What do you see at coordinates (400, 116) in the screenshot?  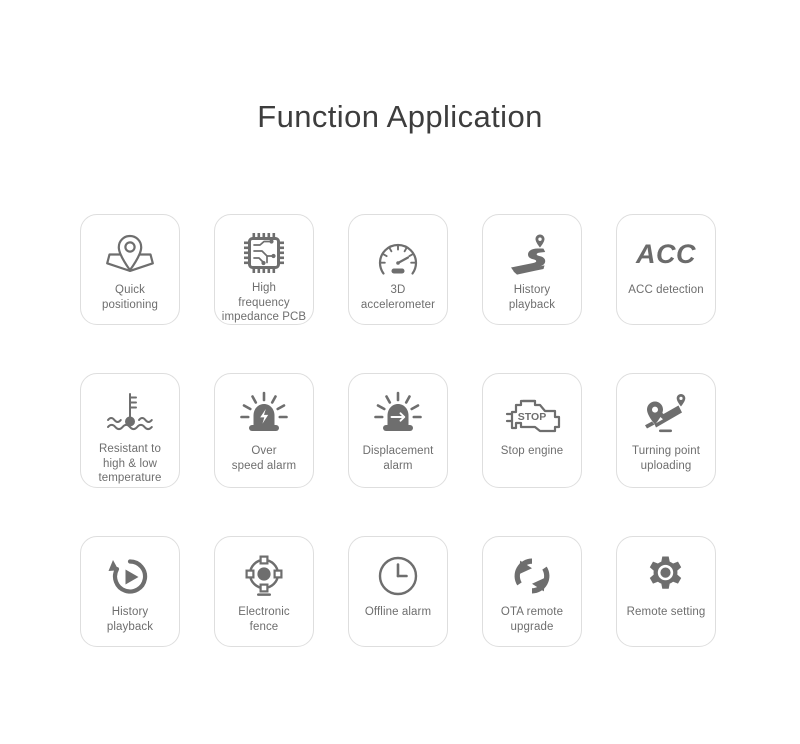 I see `page-title: Function Application` at bounding box center [400, 116].